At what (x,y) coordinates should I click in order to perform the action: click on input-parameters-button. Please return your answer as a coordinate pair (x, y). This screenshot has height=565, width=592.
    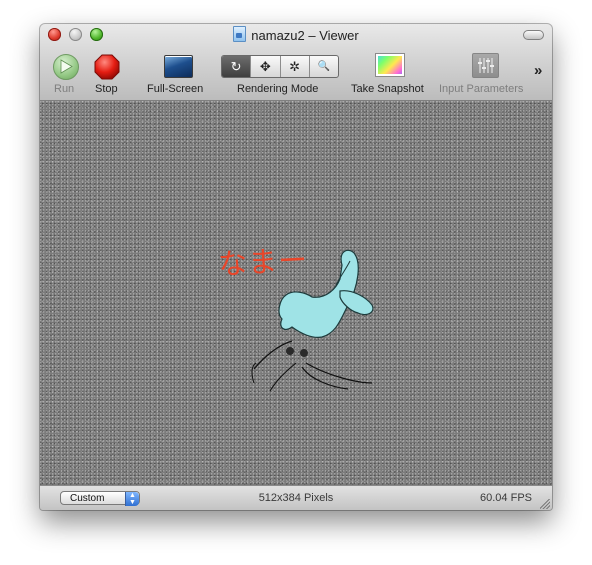
    Looking at the image, I should click on (485, 65).